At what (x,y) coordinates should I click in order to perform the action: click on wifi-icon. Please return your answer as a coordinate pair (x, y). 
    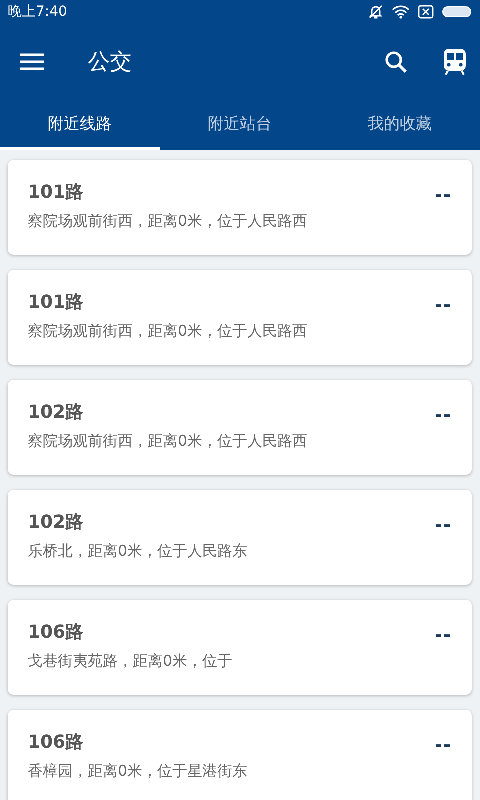
    Looking at the image, I should click on (401, 12).